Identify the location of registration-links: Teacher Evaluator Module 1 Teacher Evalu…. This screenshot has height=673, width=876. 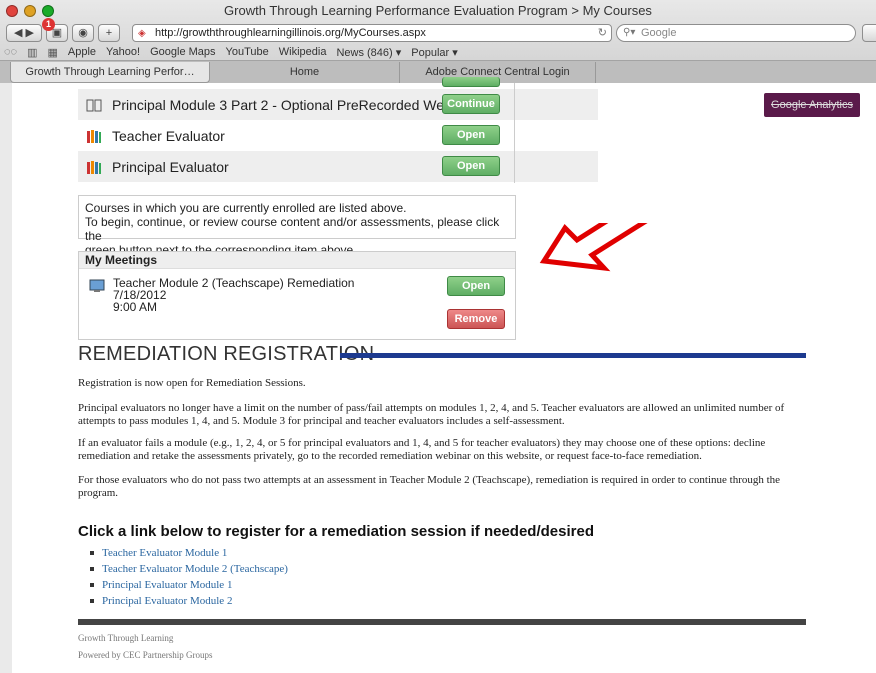
(189, 577).